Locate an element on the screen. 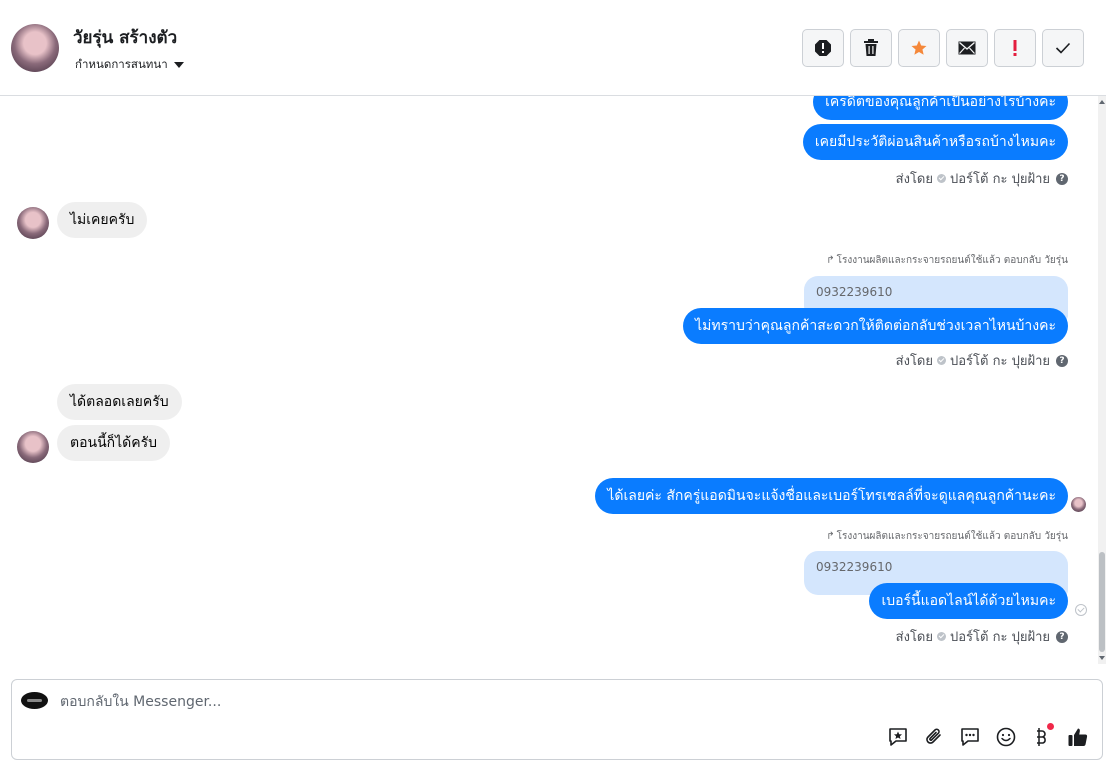 This screenshot has height=772, width=1106. emoji-icon is located at coordinates (1006, 737).